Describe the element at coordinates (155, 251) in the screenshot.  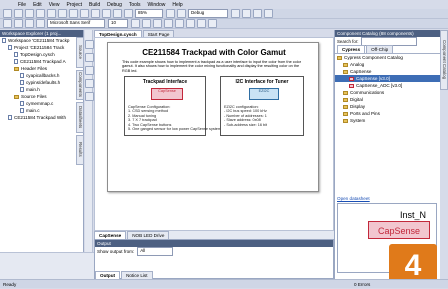
I see `show-output-select: All` at that location.